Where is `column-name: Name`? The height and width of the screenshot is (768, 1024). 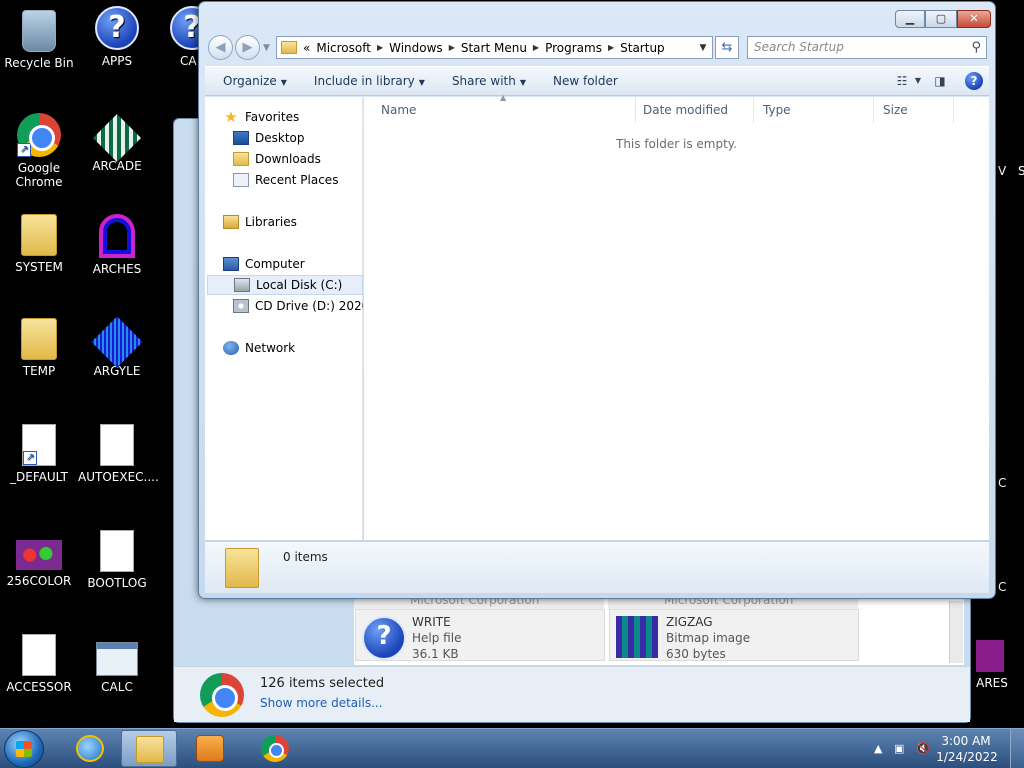 column-name: Name is located at coordinates (504, 110).